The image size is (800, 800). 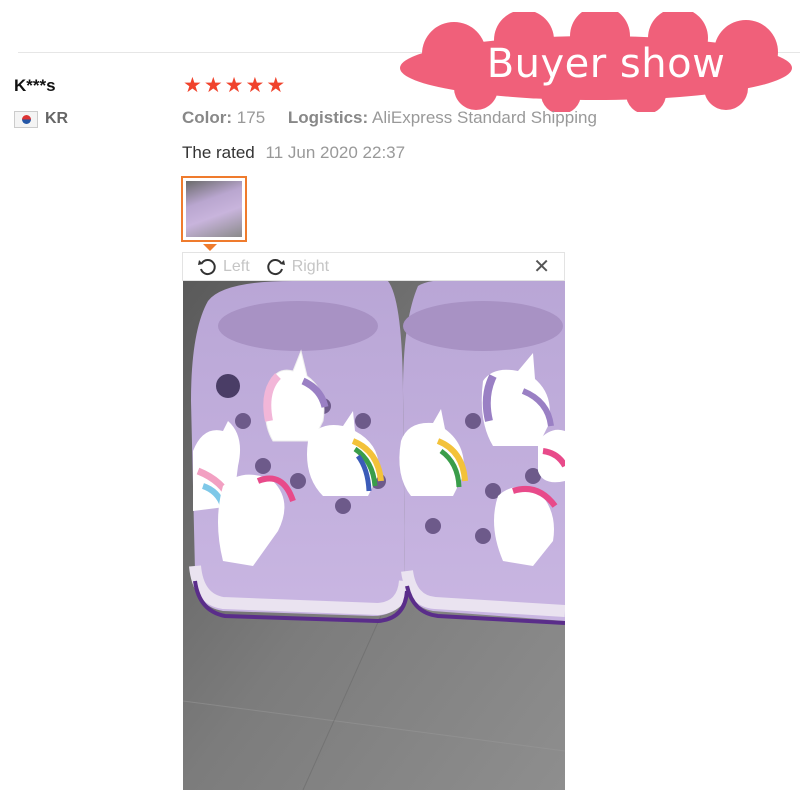 What do you see at coordinates (606, 64) in the screenshot?
I see `buyer-show-text: Buyer show` at bounding box center [606, 64].